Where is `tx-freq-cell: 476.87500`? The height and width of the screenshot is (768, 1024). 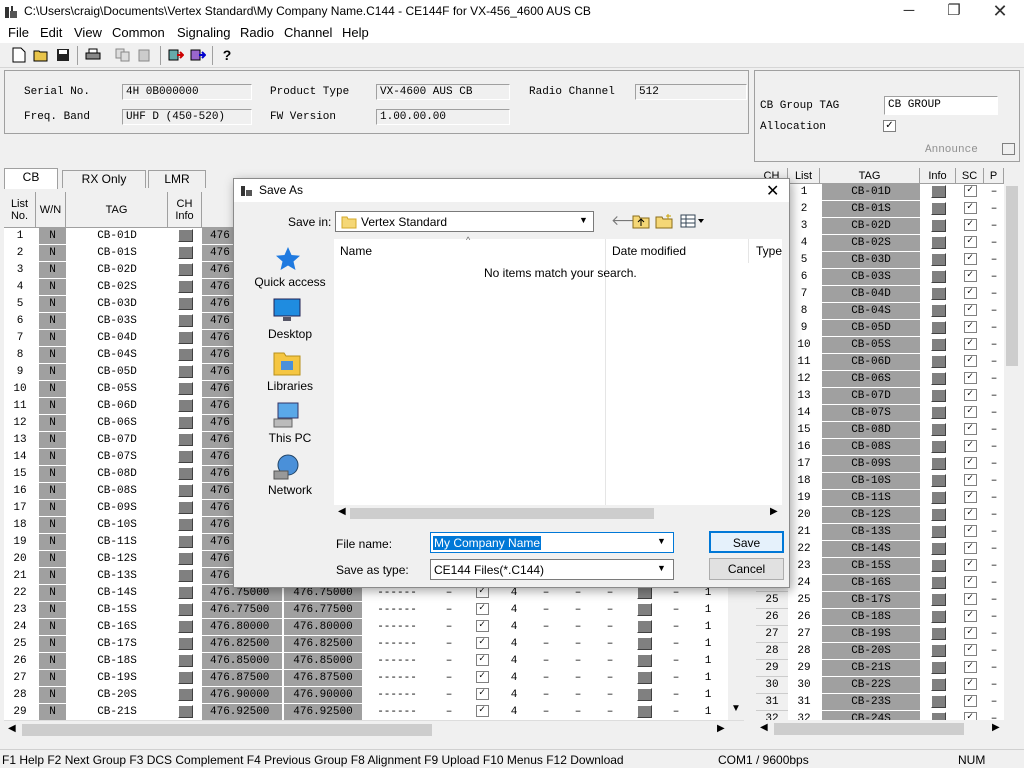 tx-freq-cell: 476.87500 is located at coordinates (323, 678).